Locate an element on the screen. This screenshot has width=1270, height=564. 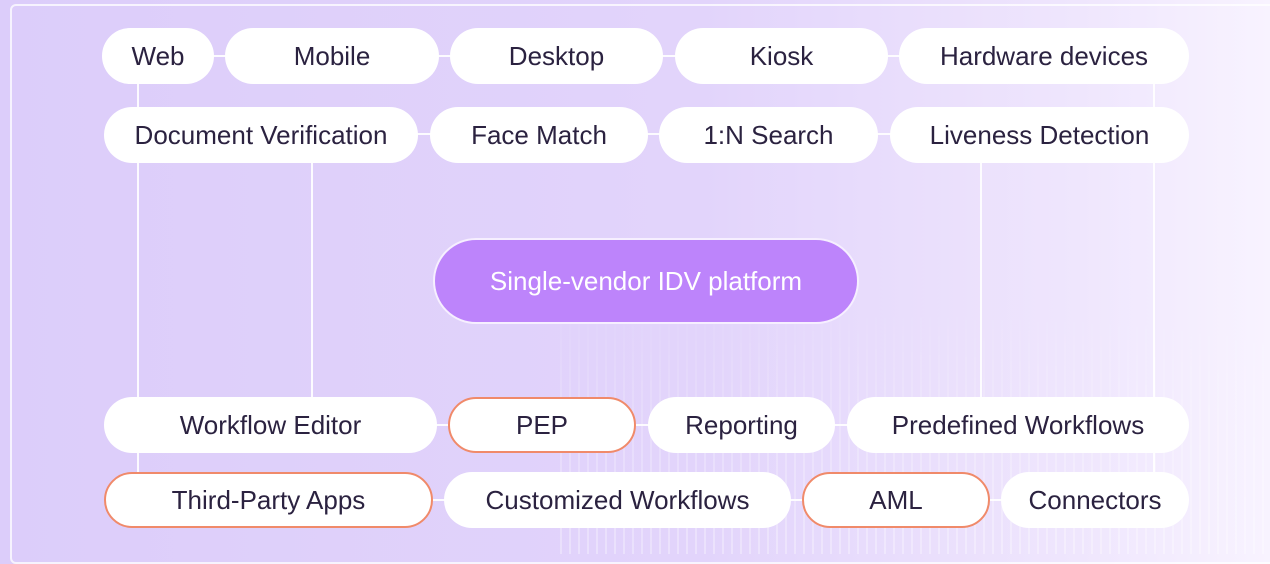
platform-node: Single-vendor IDV platform is located at coordinates (646, 281).